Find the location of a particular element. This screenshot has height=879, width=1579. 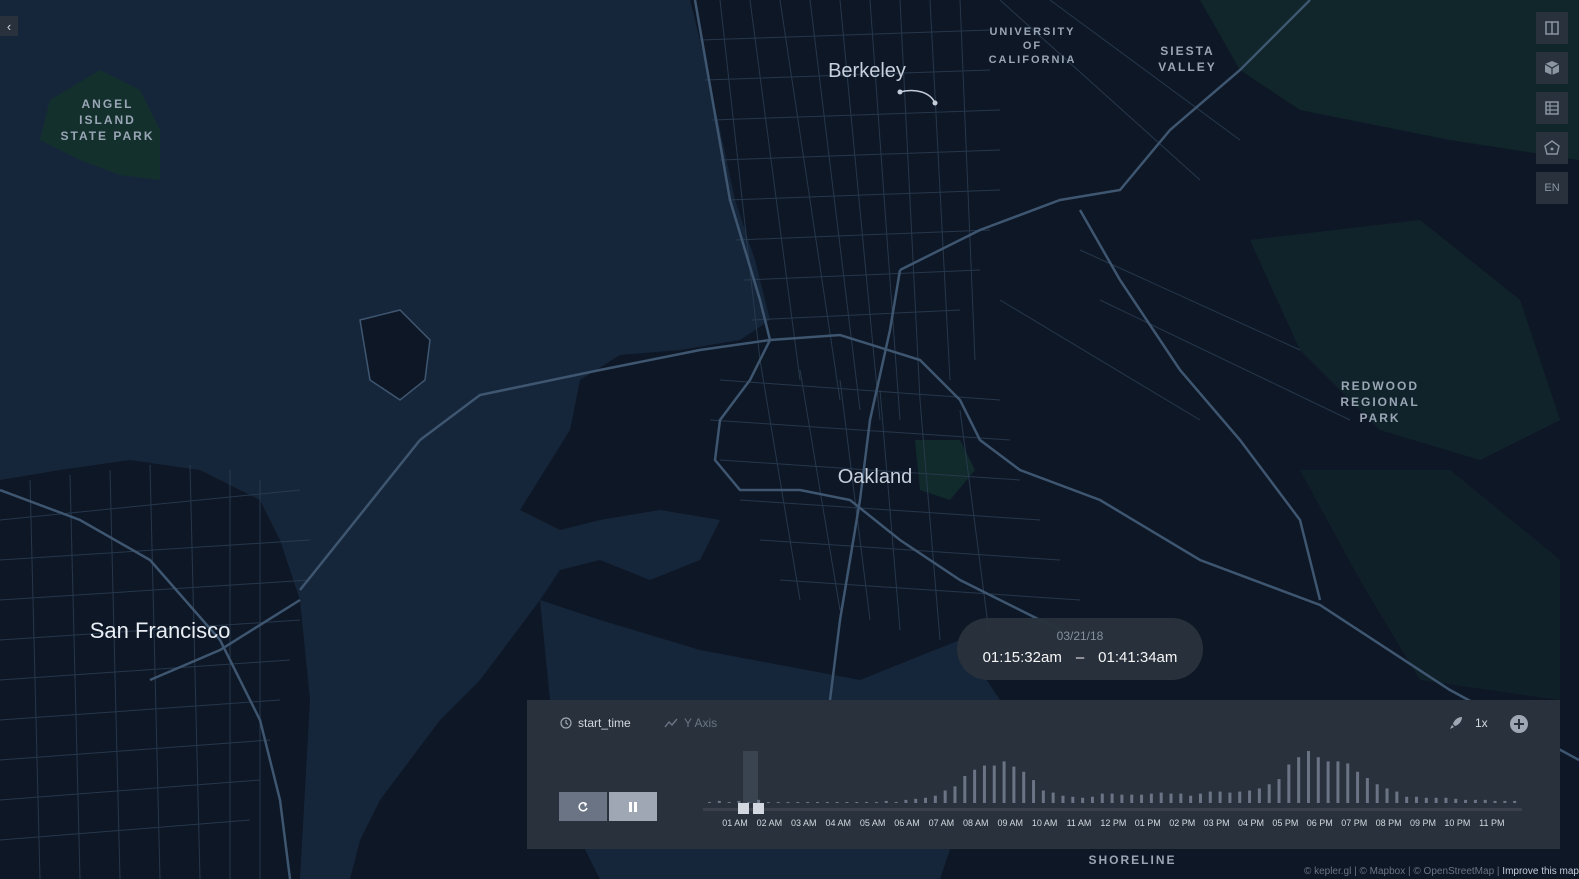

sidebar-toggle-button: ‹ is located at coordinates (9, 26).